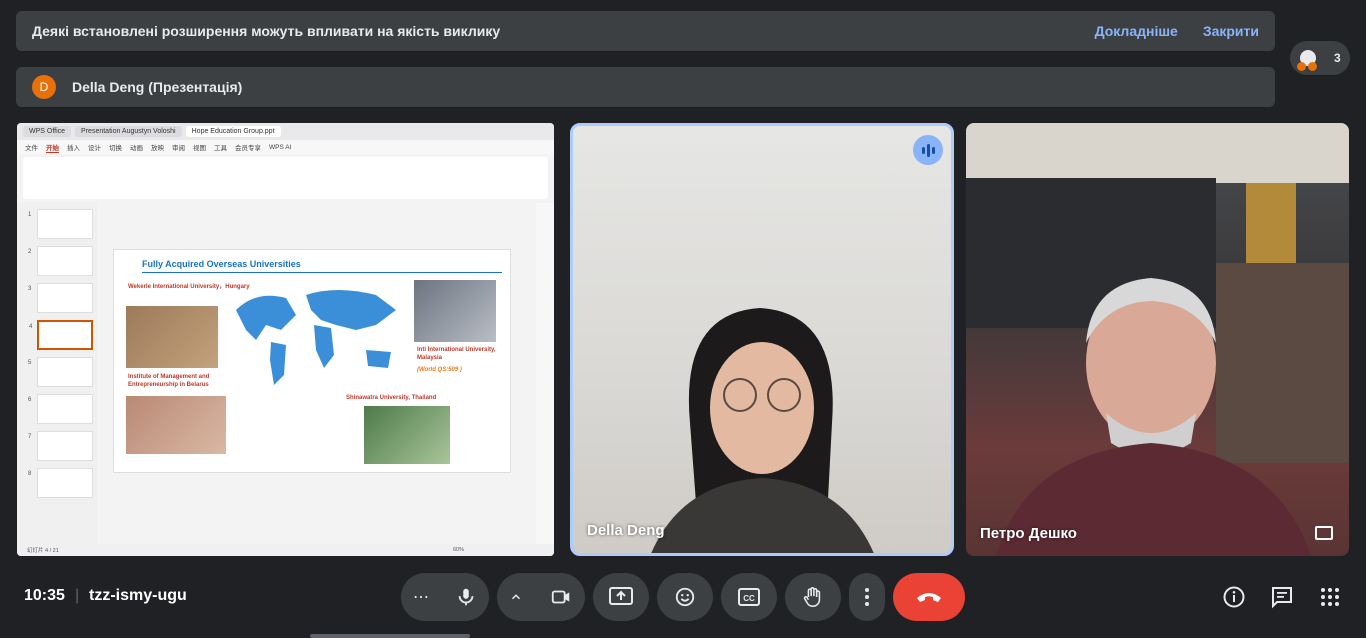  Describe the element at coordinates (136, 148) in the screenshot. I see `wps-menu-item: 动画` at that location.